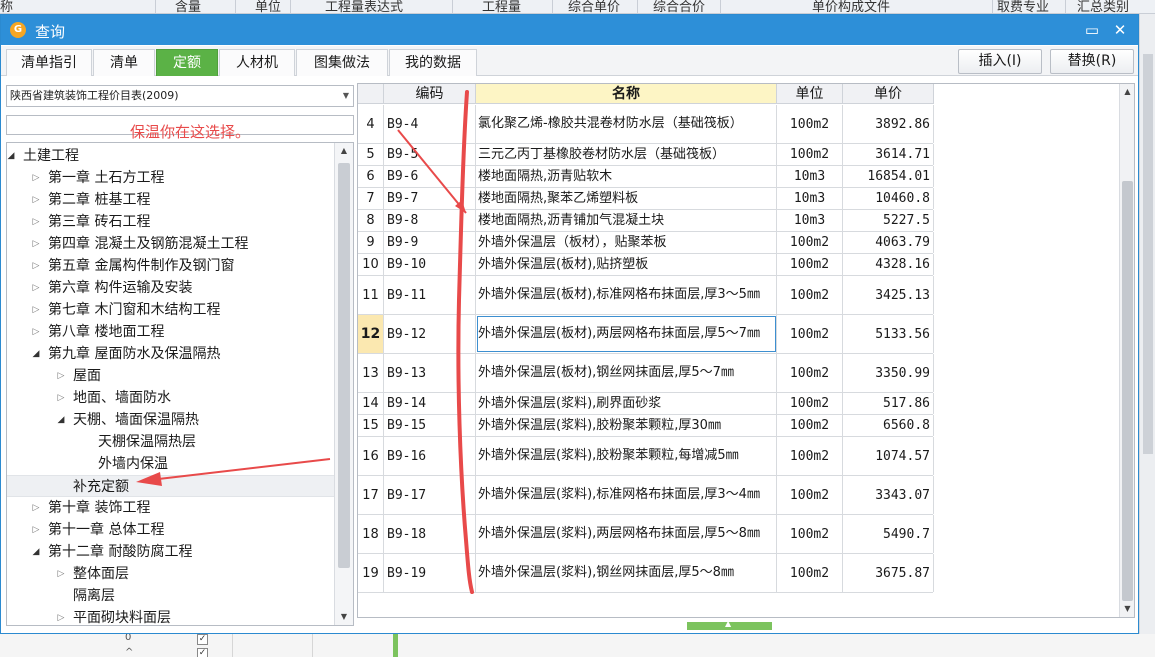  I want to click on tree-node: ▷ 第十一章 总体工程, so click(170, 530).